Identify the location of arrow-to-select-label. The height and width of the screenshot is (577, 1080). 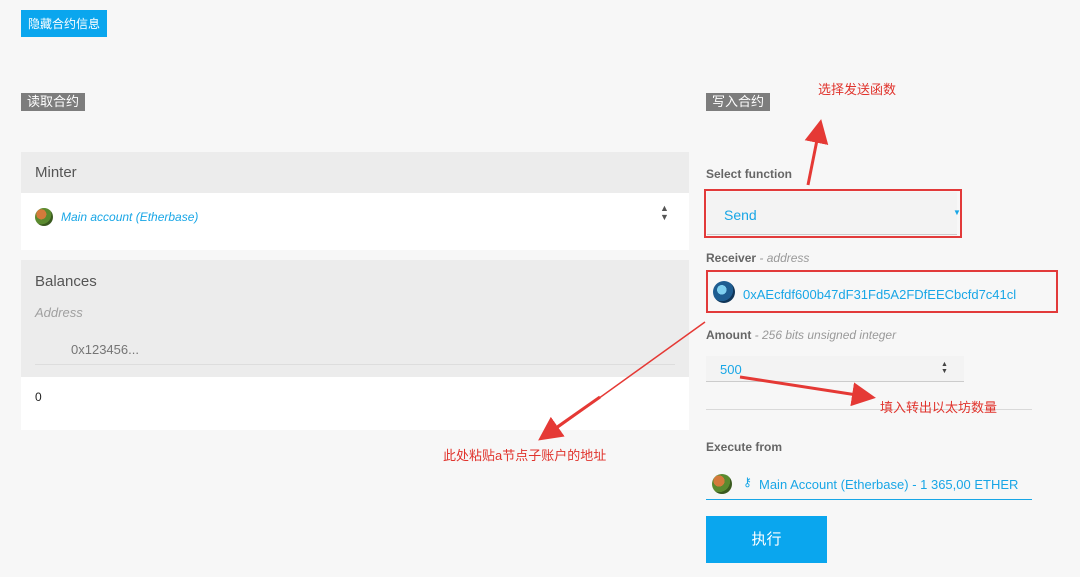
(816, 152).